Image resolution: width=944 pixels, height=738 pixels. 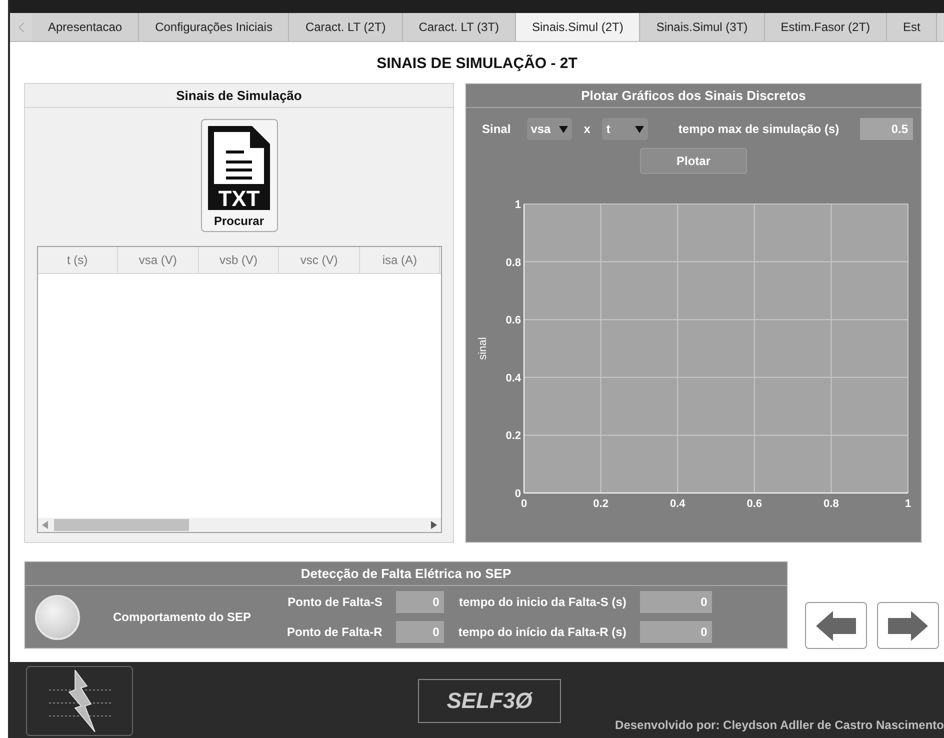 I want to click on y-tick-label: 0.2, so click(x=513, y=436).